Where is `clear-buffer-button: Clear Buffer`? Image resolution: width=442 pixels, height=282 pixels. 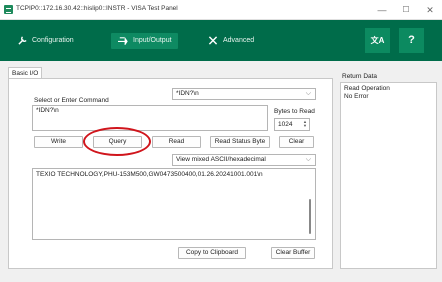 clear-buffer-button: Clear Buffer is located at coordinates (293, 253).